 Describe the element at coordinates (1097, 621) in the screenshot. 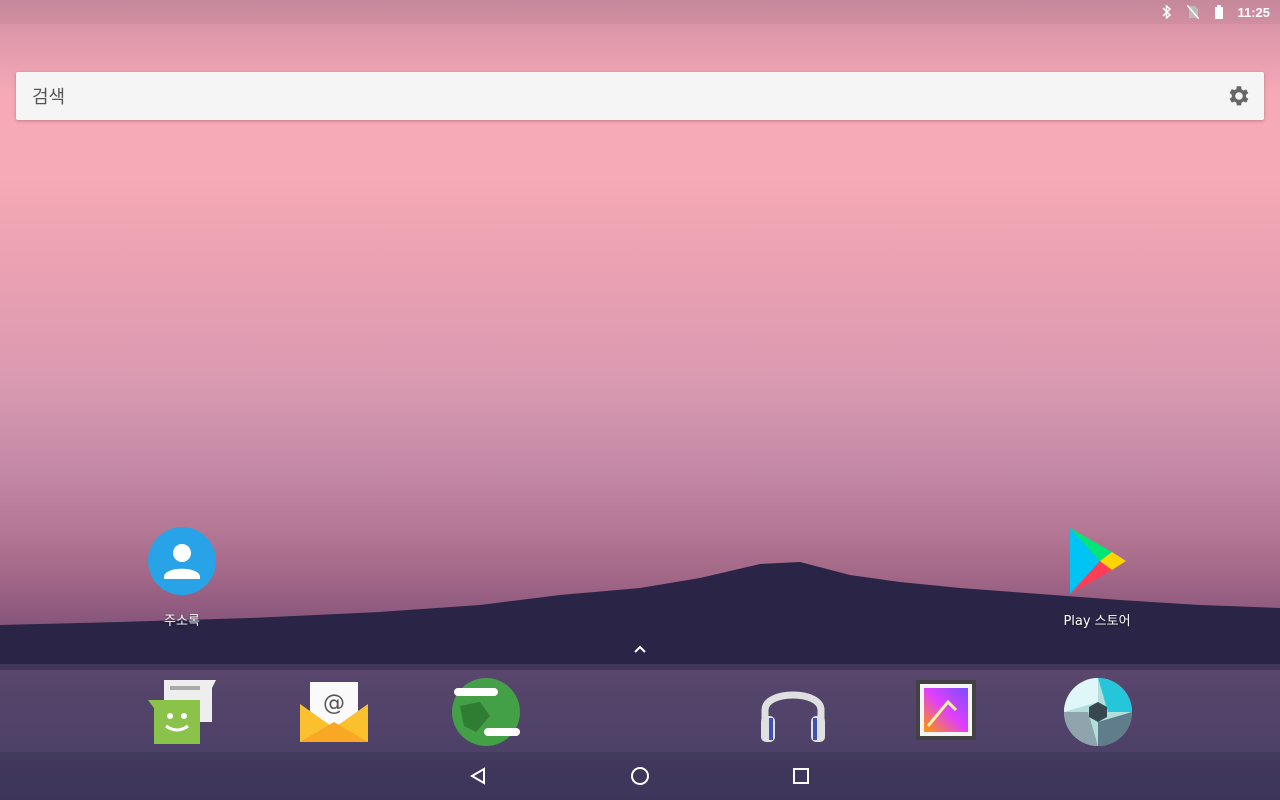

I see `play-store-label: Play 스토어` at that location.